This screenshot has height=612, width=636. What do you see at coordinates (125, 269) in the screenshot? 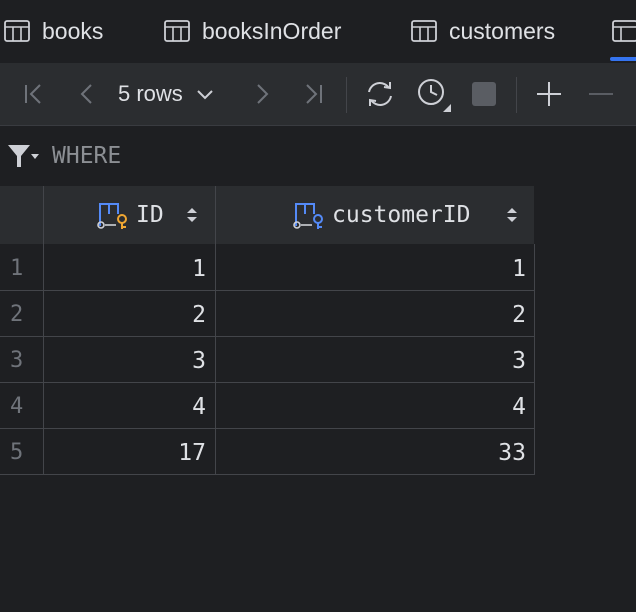
I see `cell-id: 1` at bounding box center [125, 269].